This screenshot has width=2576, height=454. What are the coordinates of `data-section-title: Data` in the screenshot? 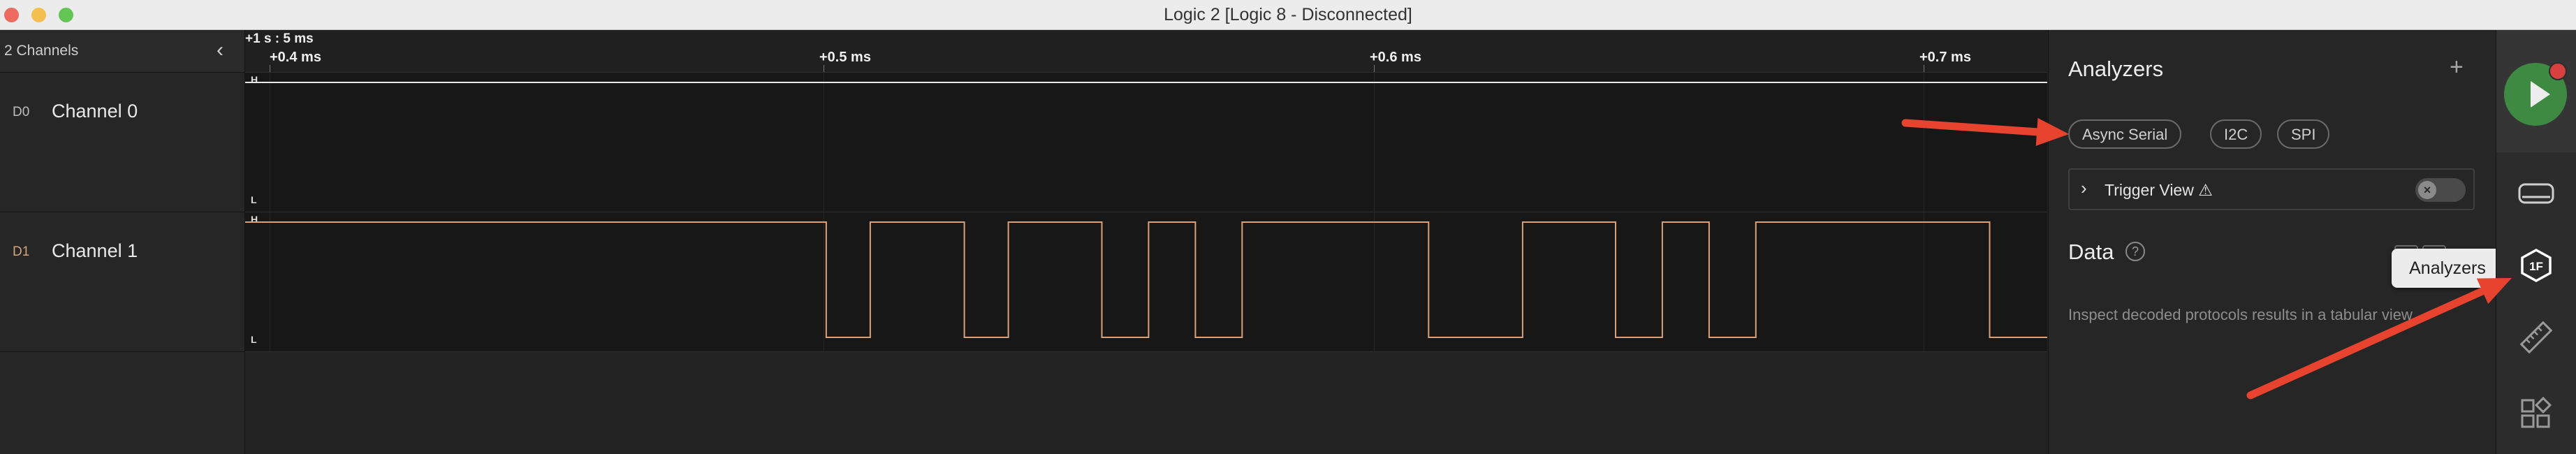 It's located at (2091, 252).